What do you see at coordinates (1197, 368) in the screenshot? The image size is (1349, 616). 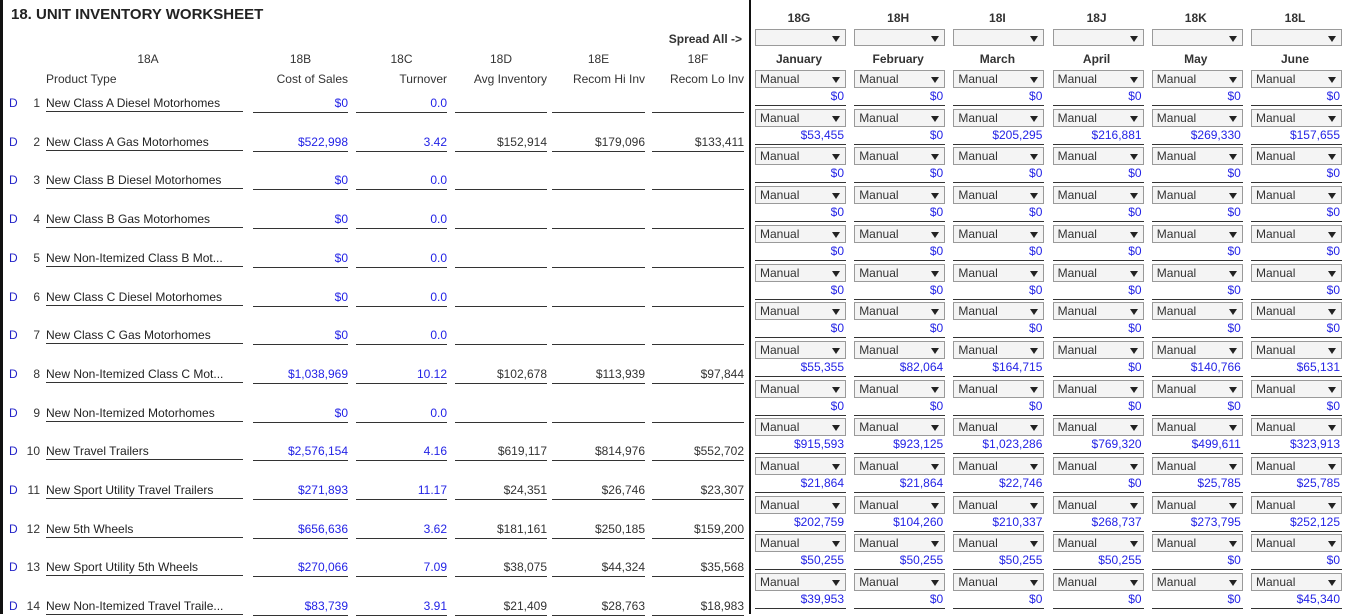 I see `month-value-field: $140,766` at bounding box center [1197, 368].